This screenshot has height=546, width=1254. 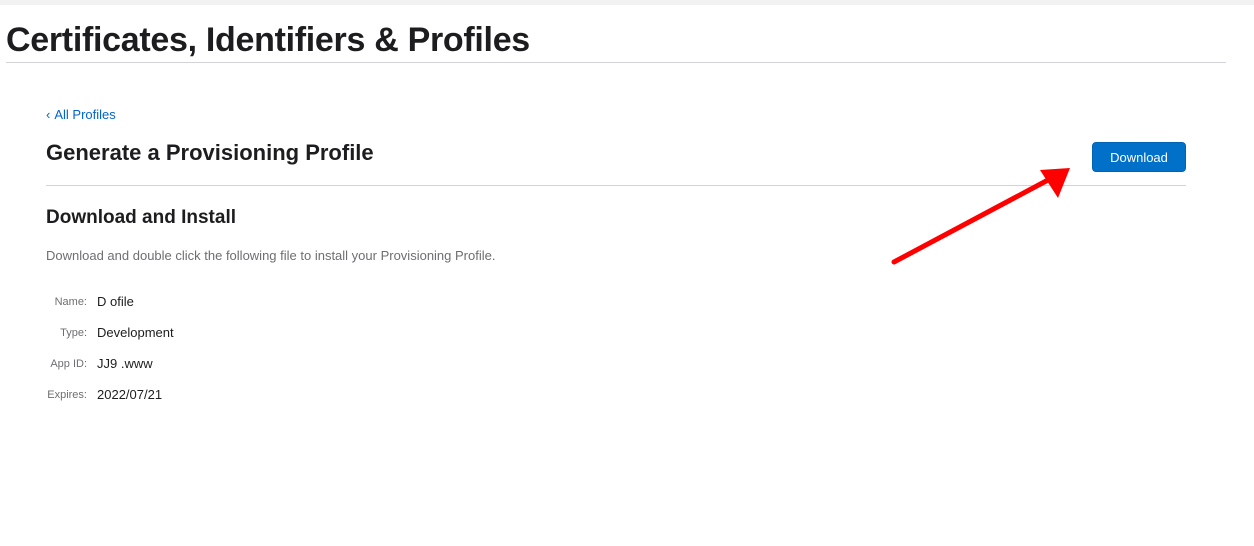 I want to click on all-profiles-link: ‹ All Profiles, so click(x=81, y=114).